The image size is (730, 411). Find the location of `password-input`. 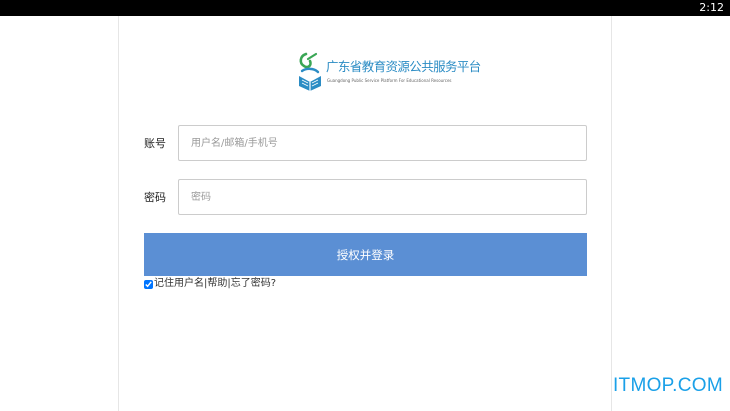

password-input is located at coordinates (382, 197).